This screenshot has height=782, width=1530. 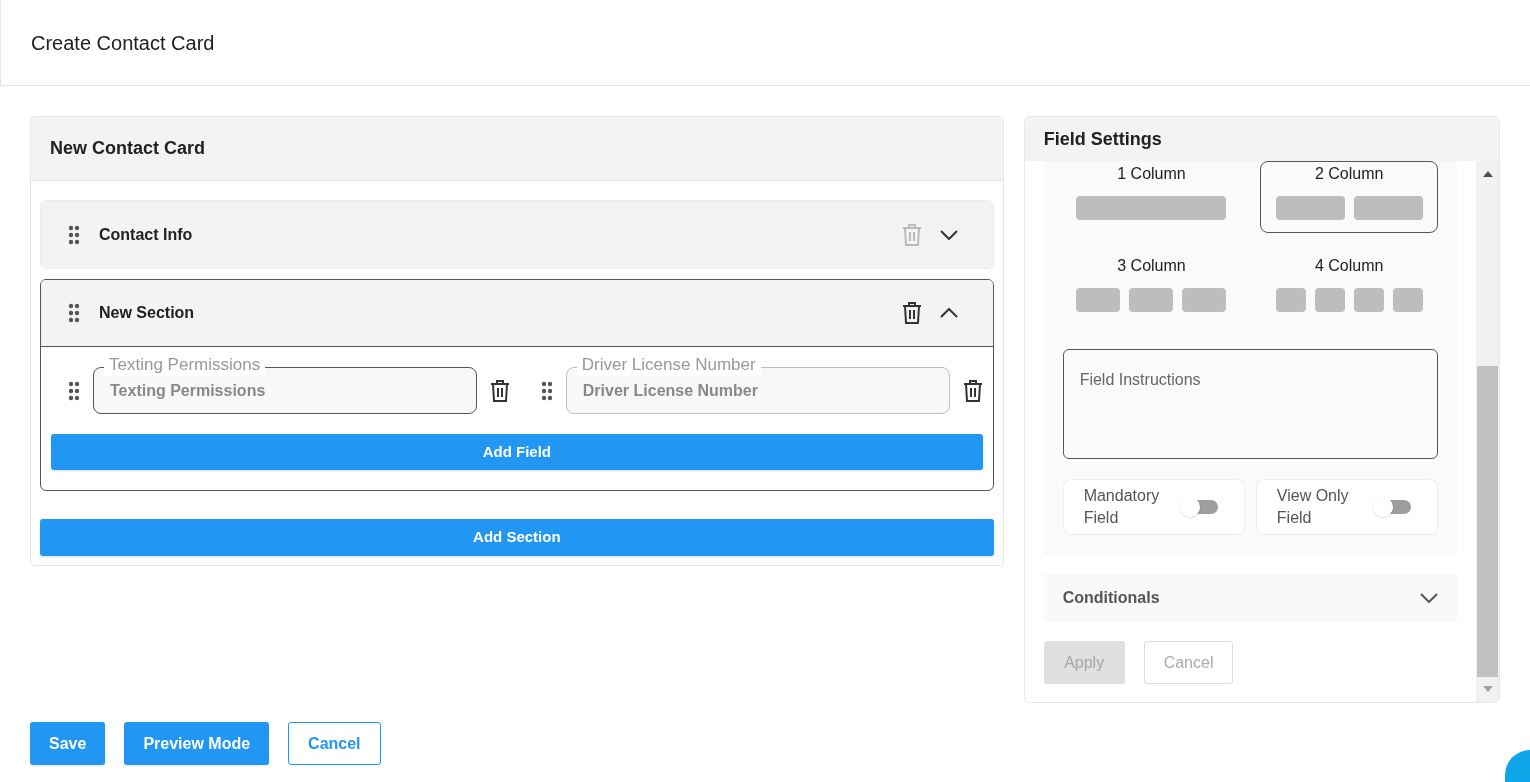 I want to click on instructions-field: Field Instructions, so click(x=1250, y=404).